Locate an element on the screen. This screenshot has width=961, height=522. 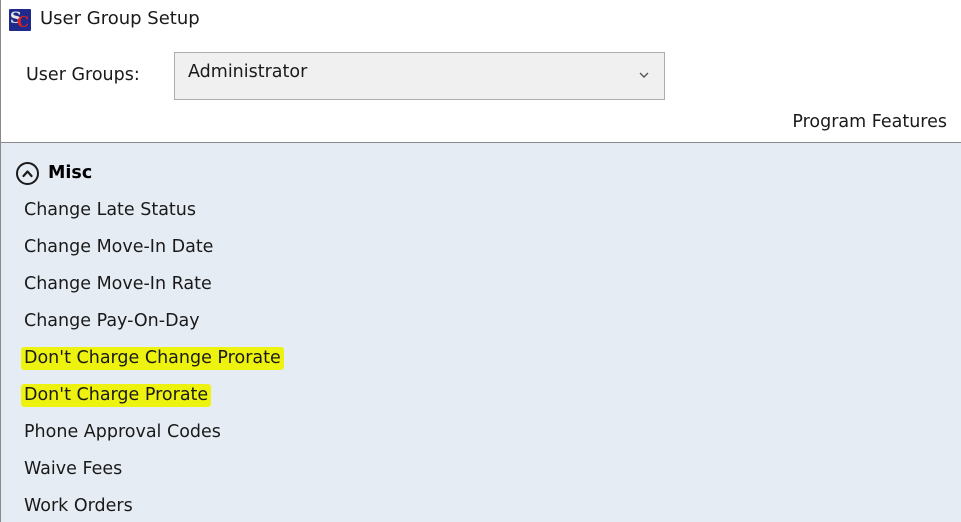
feature-item: Phone Approval Codes is located at coordinates (451, 434).